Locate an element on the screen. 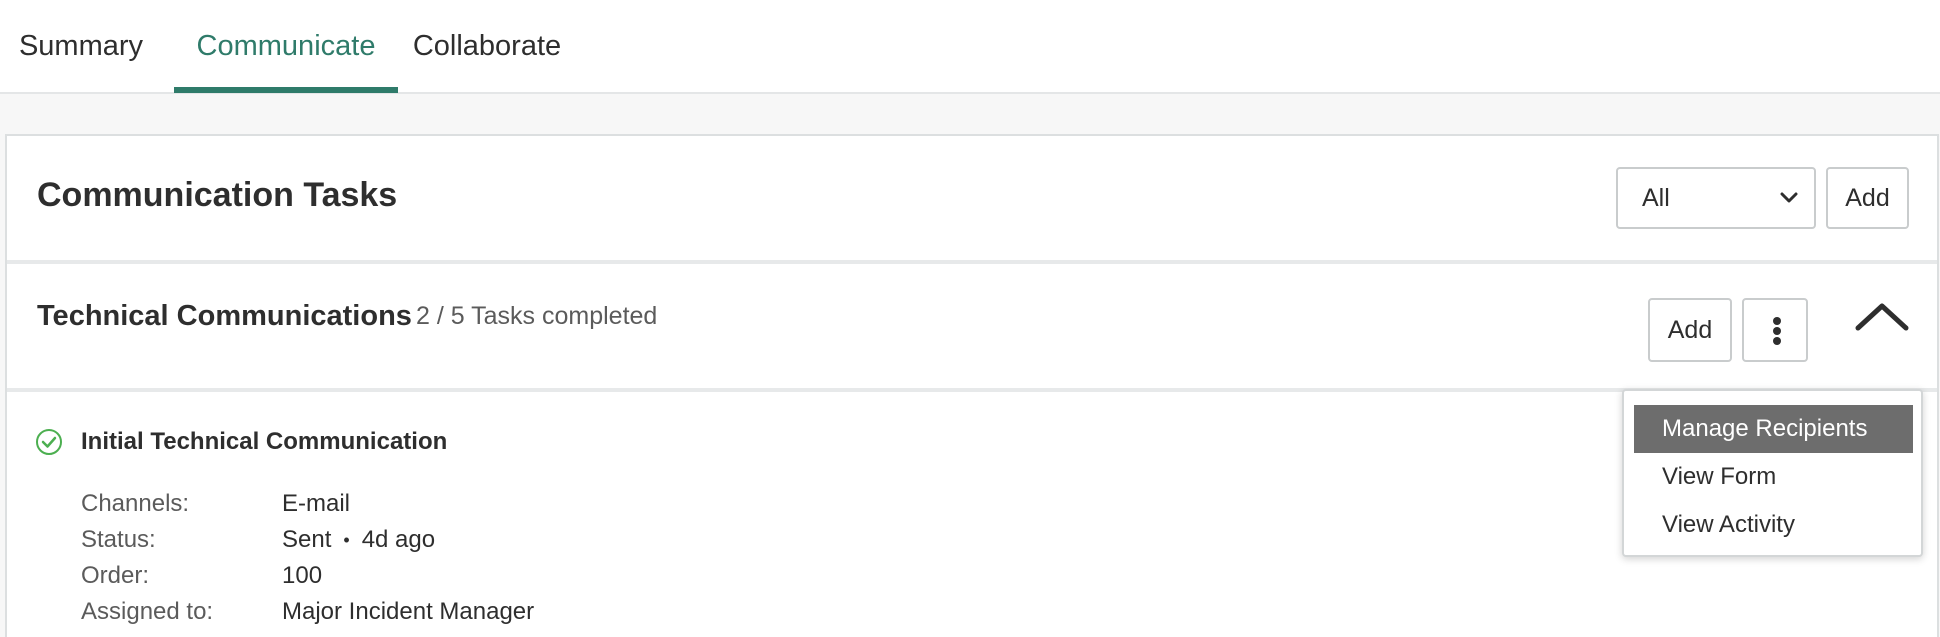 The width and height of the screenshot is (1940, 637). card-title: Communication Tasks is located at coordinates (217, 195).